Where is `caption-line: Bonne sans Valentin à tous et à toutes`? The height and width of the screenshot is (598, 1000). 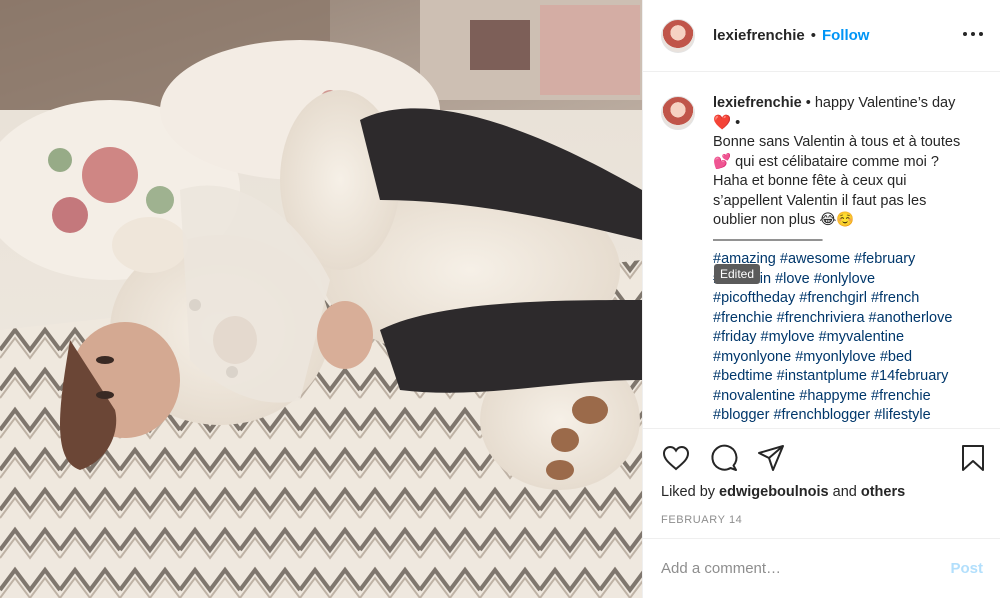
caption-line: Bonne sans Valentin à tous et à toutes is located at coordinates (837, 142).